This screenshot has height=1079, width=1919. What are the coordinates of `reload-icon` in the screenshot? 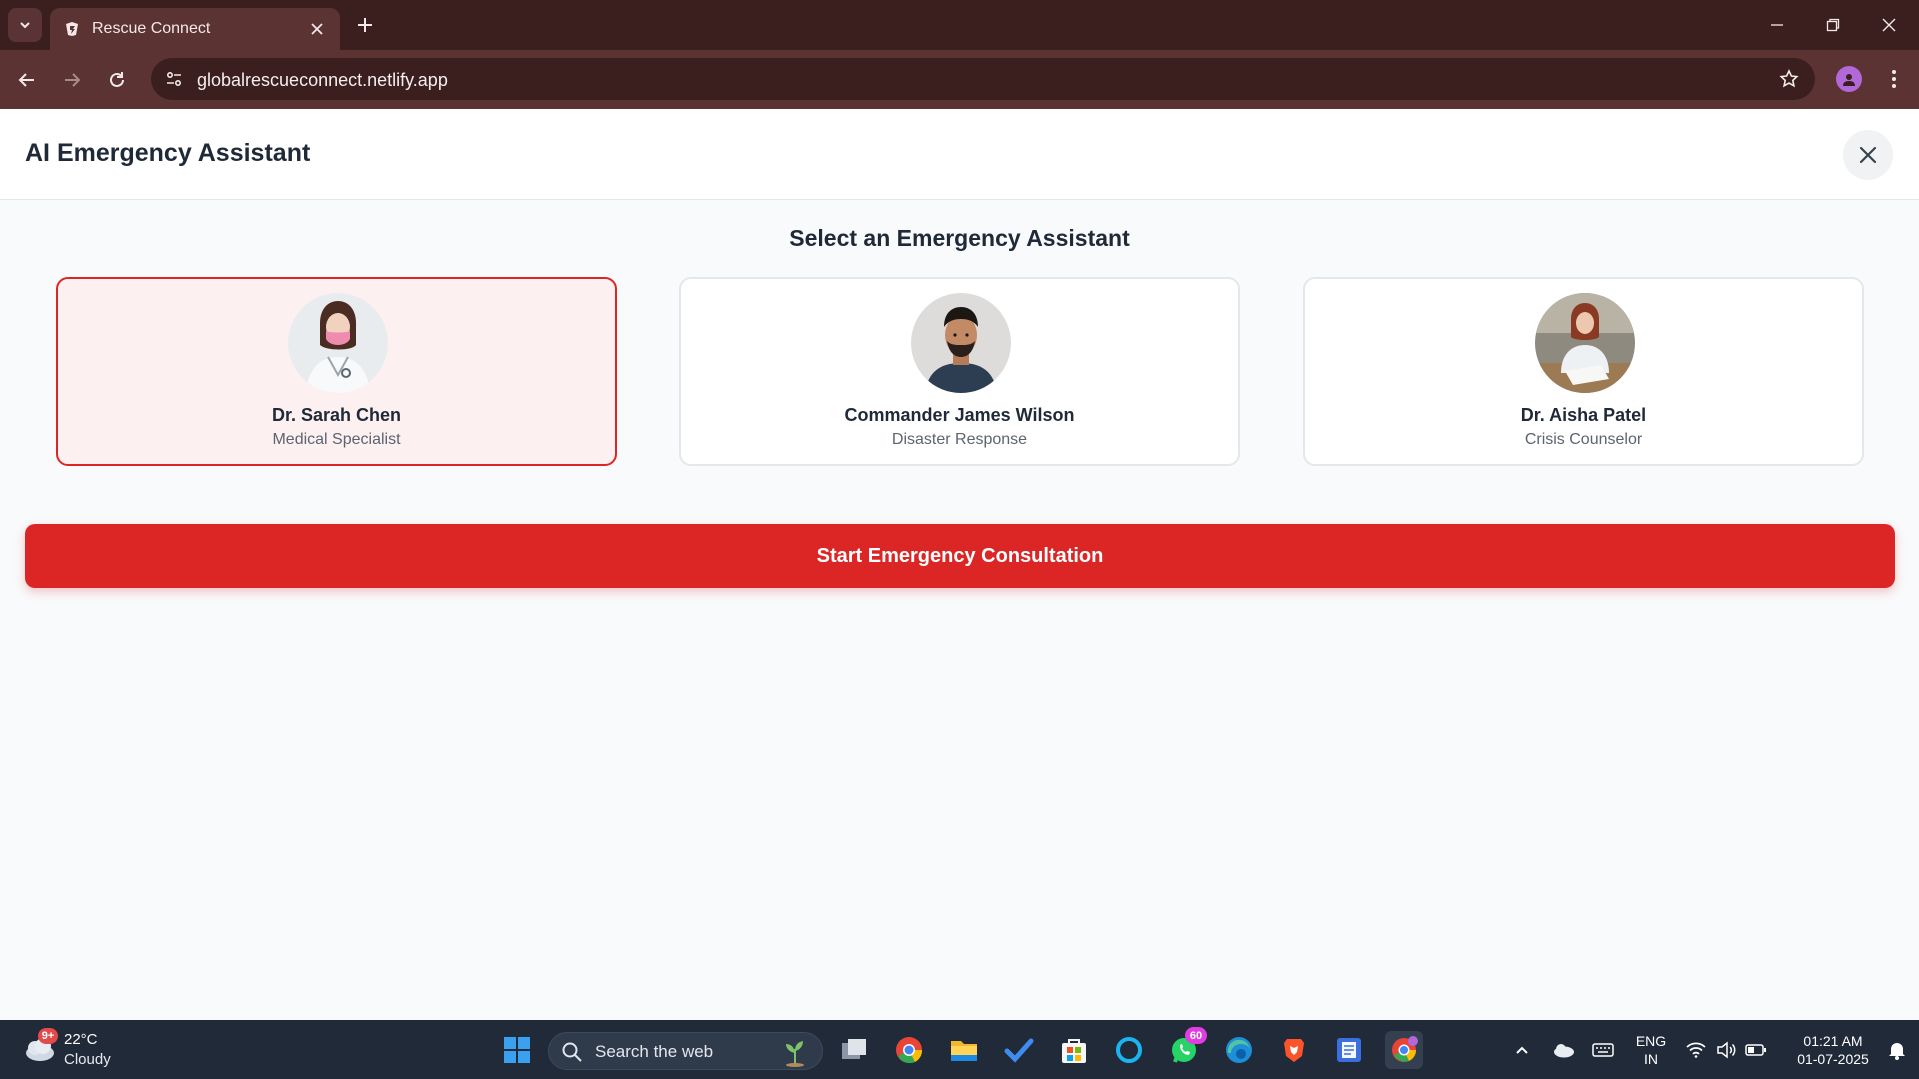 It's located at (117, 79).